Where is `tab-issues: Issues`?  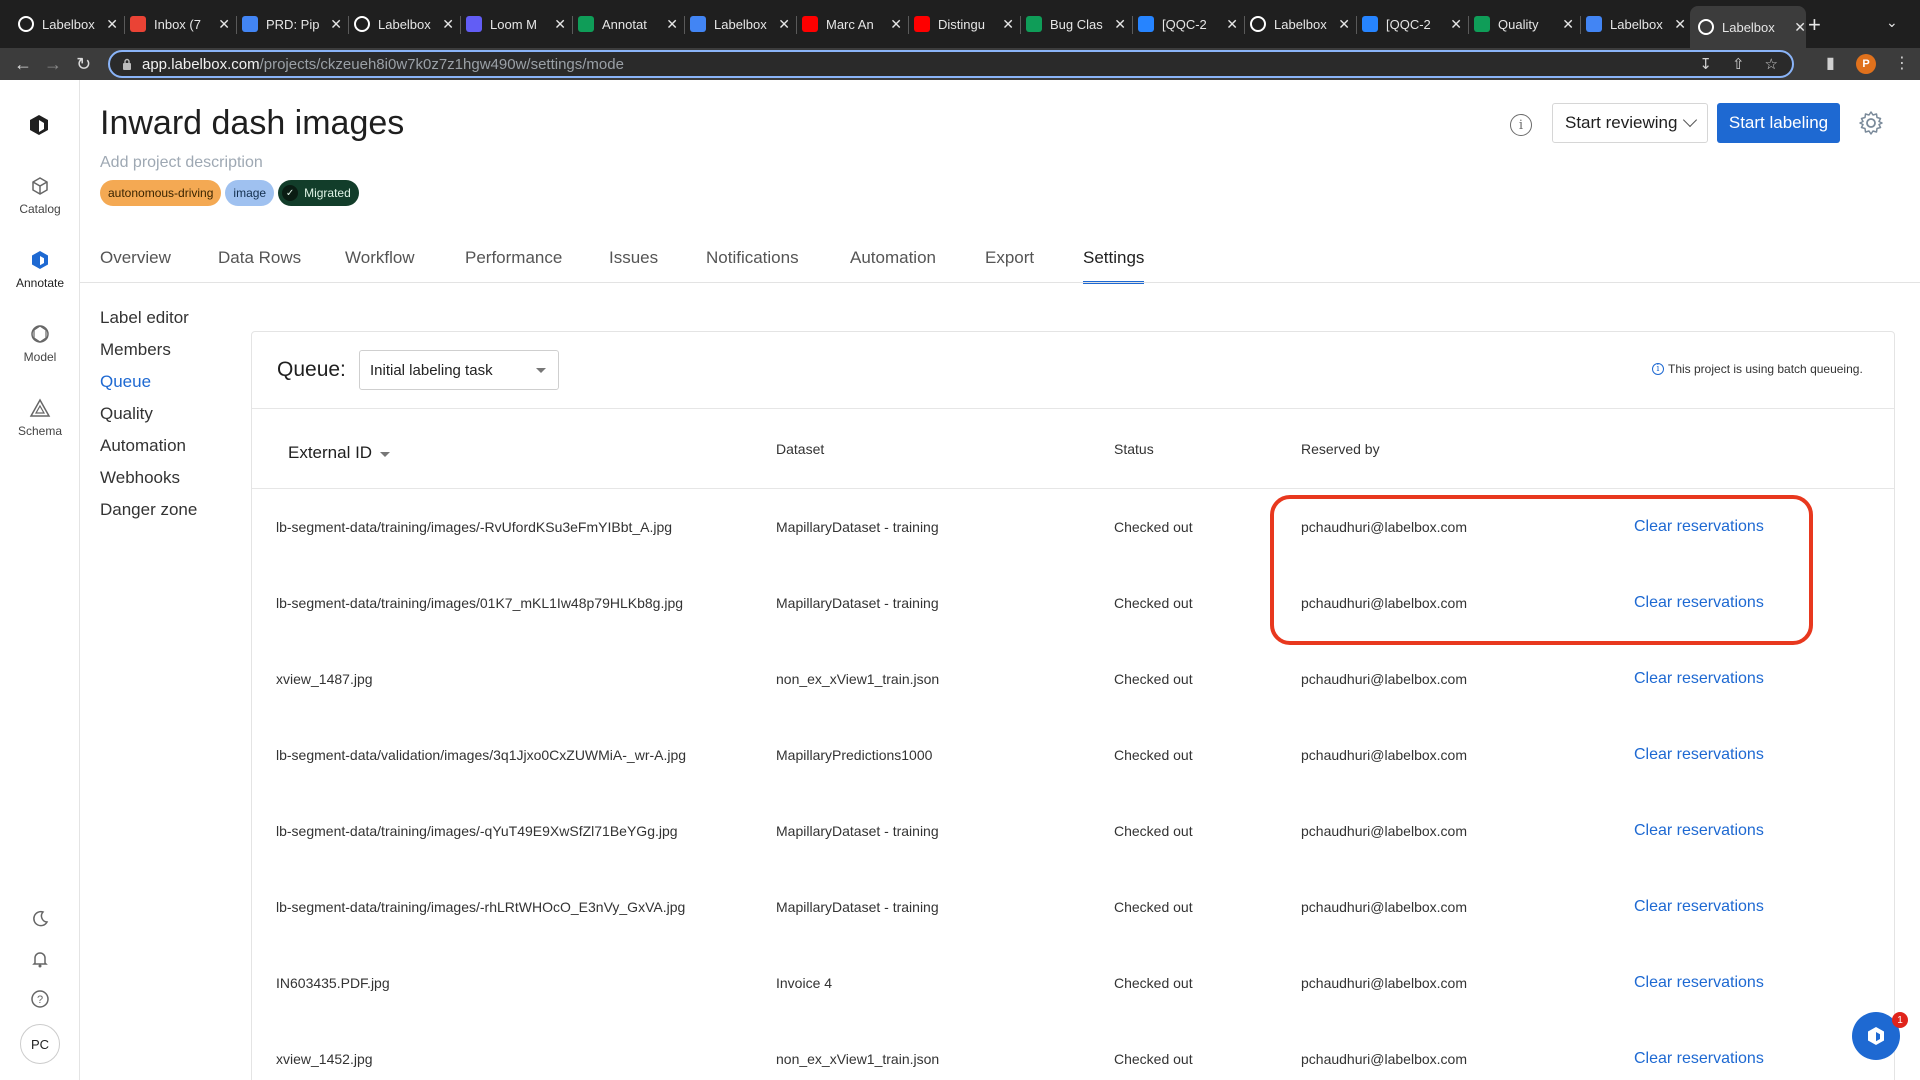 tab-issues: Issues is located at coordinates (633, 265).